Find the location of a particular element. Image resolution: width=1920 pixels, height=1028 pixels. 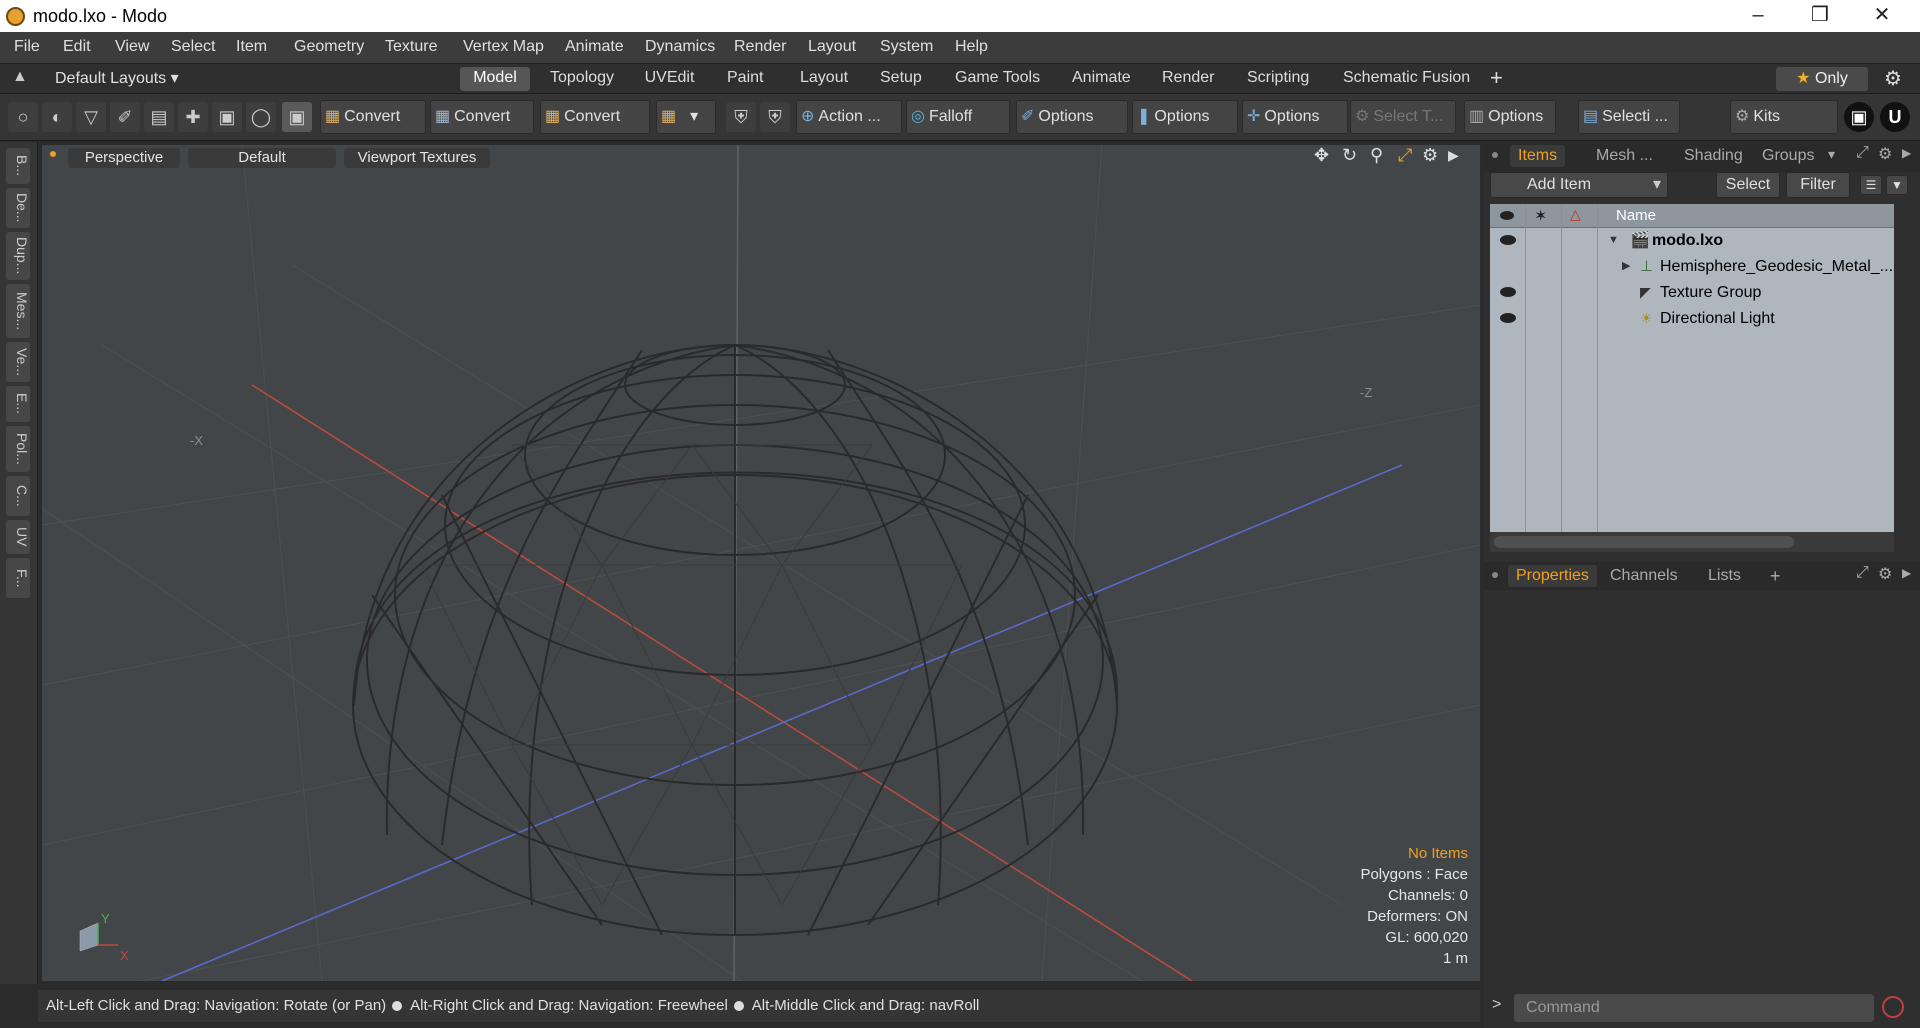

collapse-triangle-icon: ▼ is located at coordinates (1613, 240).